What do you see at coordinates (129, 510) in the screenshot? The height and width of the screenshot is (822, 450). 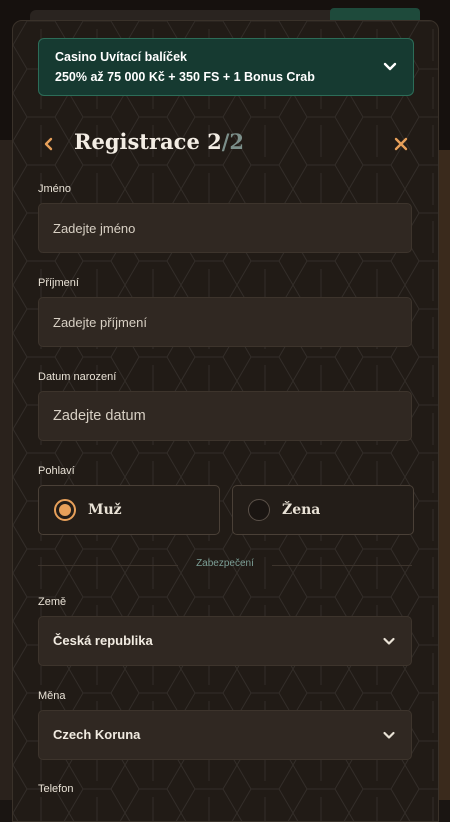 I see `gender-option-male: Muž` at bounding box center [129, 510].